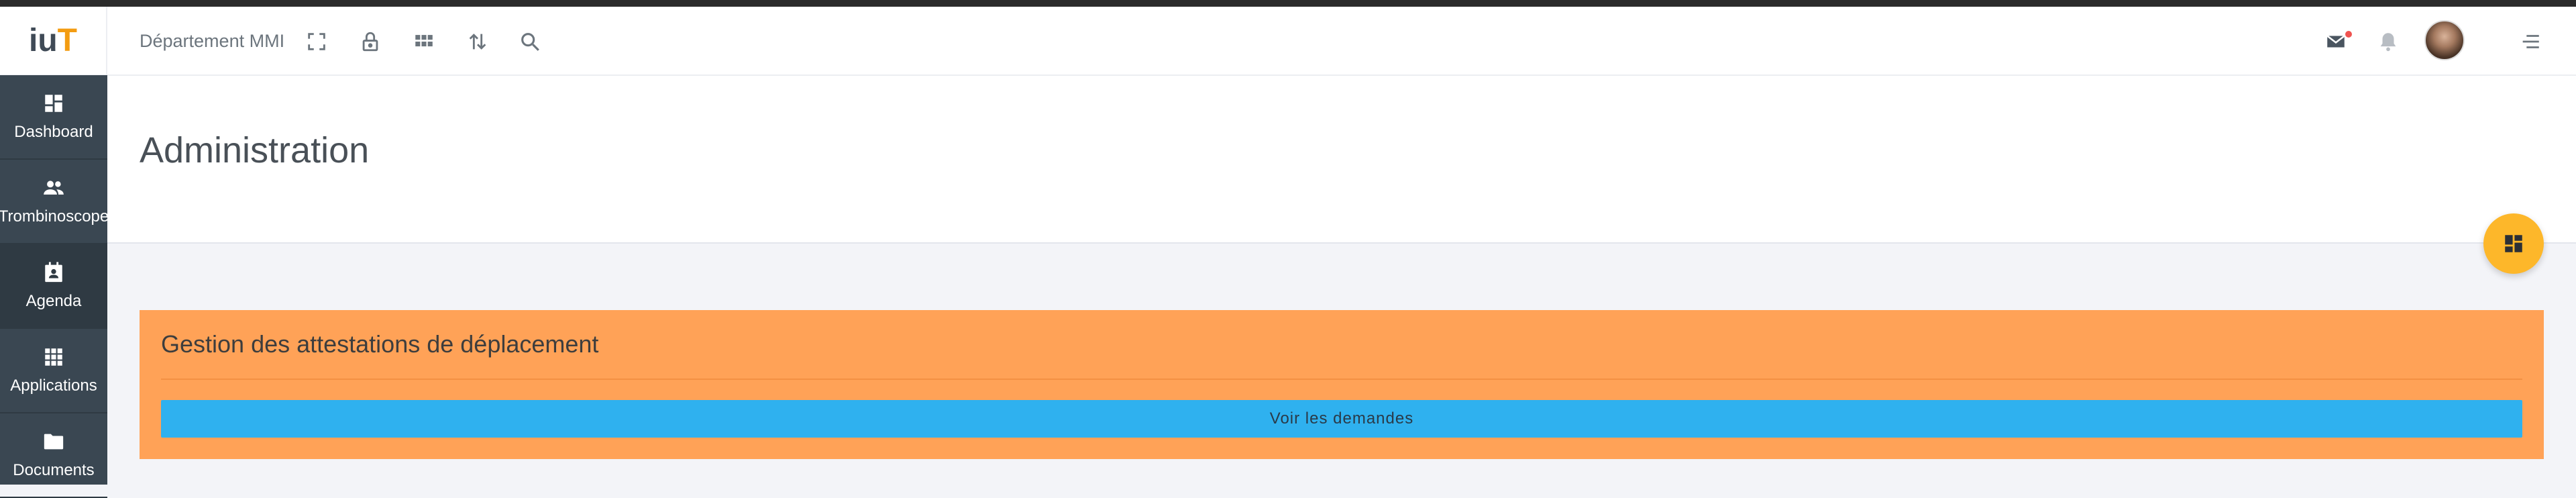  Describe the element at coordinates (1341, 419) in the screenshot. I see `view-requests-button: Voir les demandes` at that location.